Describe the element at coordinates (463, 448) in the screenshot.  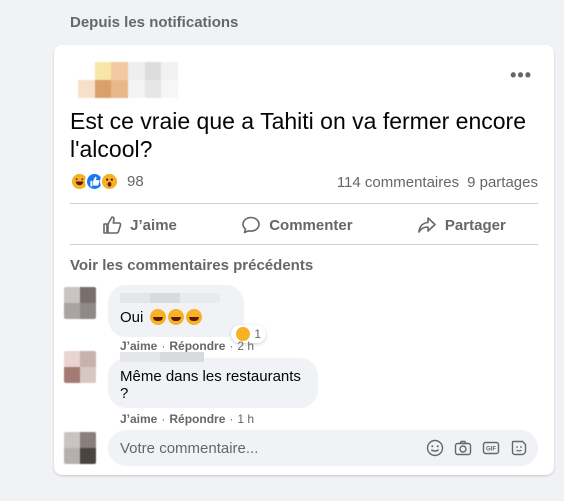
I see `camera-icon` at that location.